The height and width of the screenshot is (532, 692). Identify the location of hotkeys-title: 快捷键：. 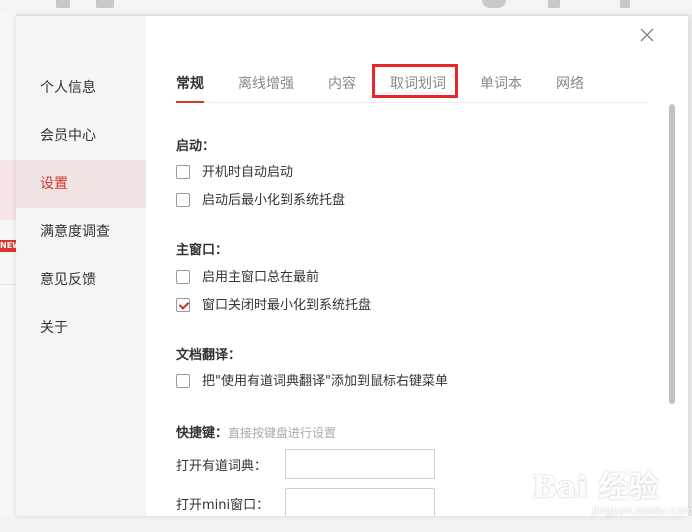
(202, 433).